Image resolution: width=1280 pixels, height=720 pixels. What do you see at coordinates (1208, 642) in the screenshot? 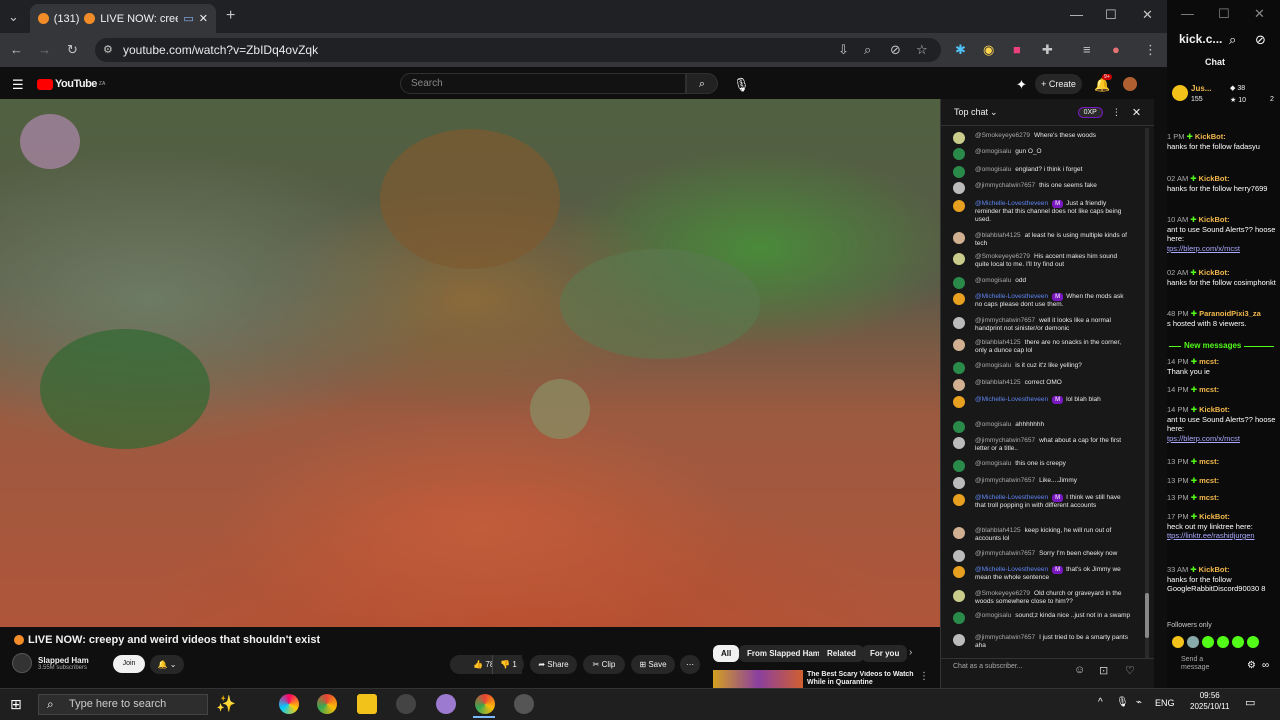
I see `emote-3-icon` at bounding box center [1208, 642].